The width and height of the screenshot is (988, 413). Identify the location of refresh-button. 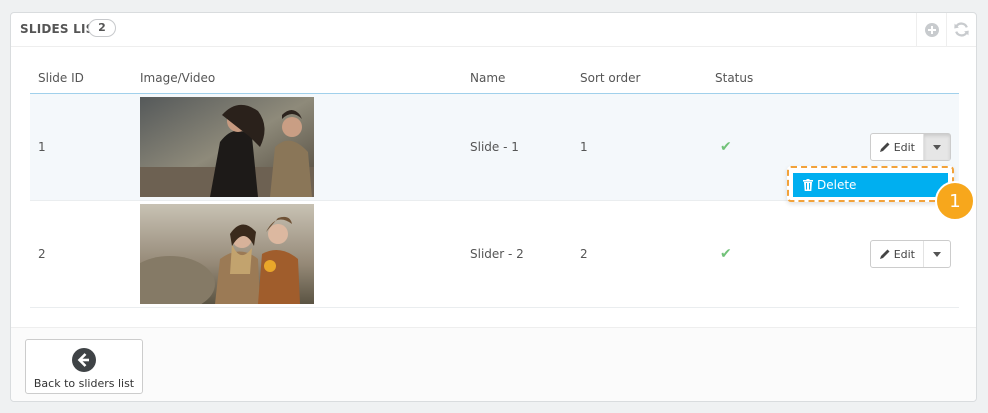
(961, 29).